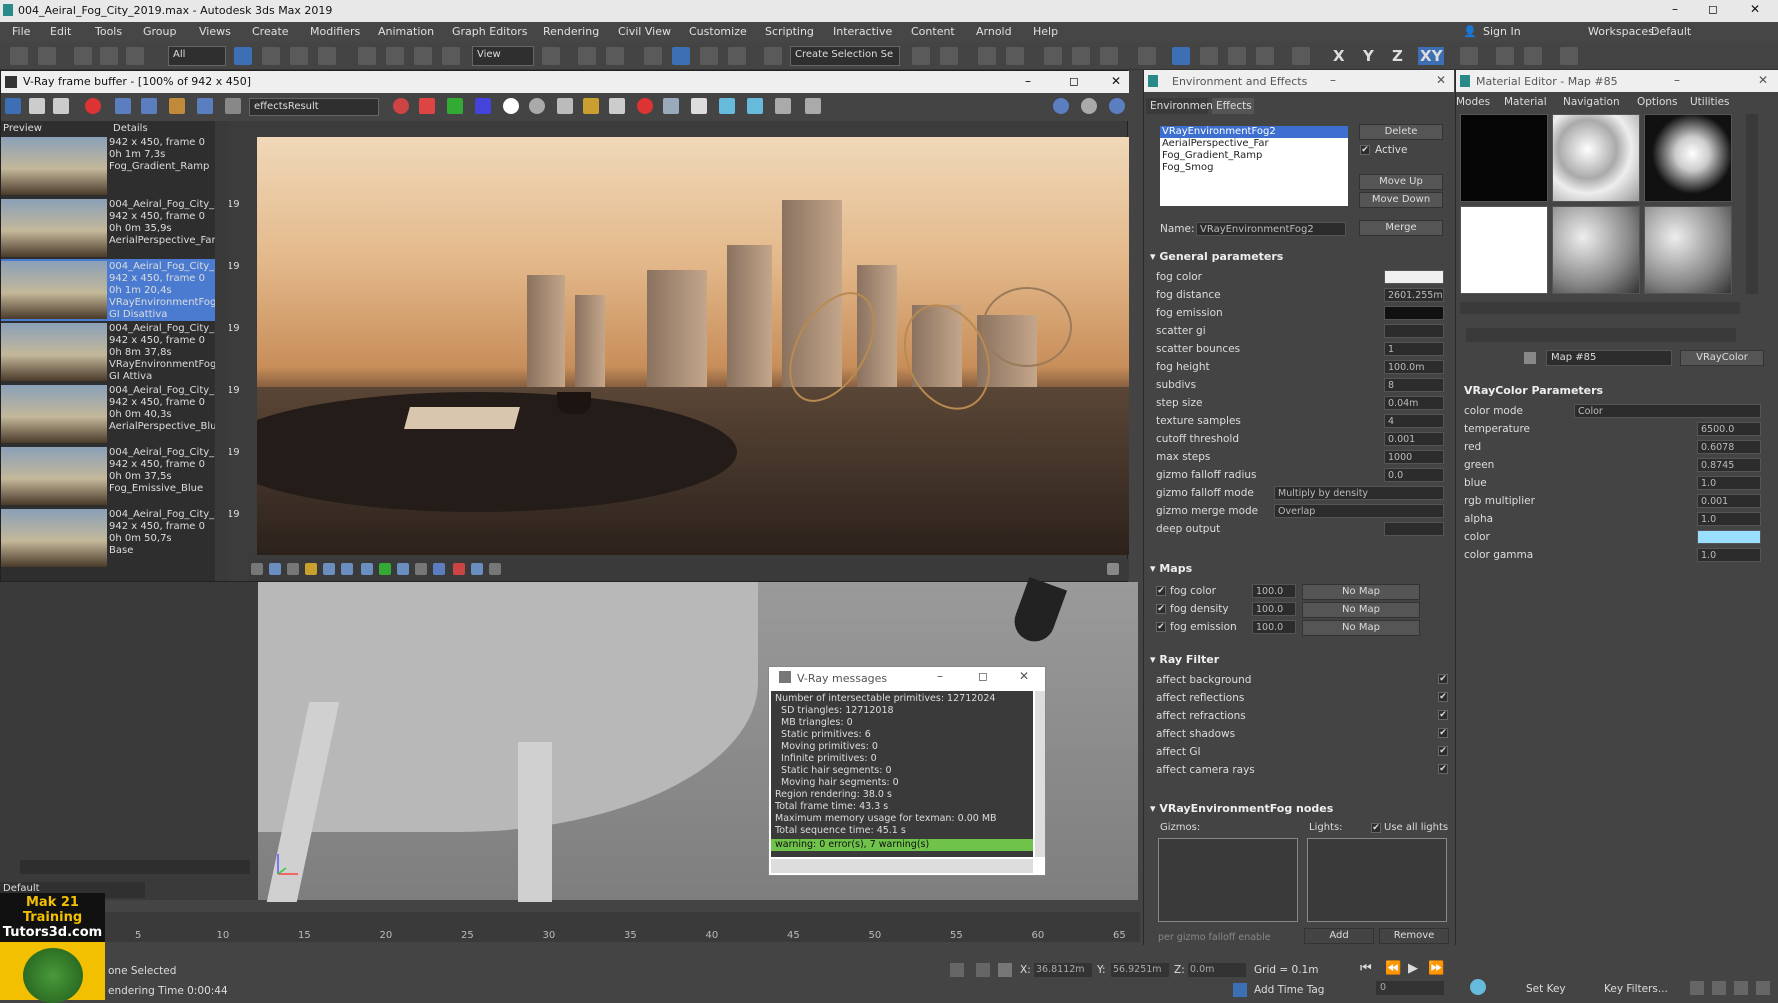 This screenshot has width=1778, height=1003. What do you see at coordinates (1401, 132) in the screenshot?
I see `delete-button: Delete` at bounding box center [1401, 132].